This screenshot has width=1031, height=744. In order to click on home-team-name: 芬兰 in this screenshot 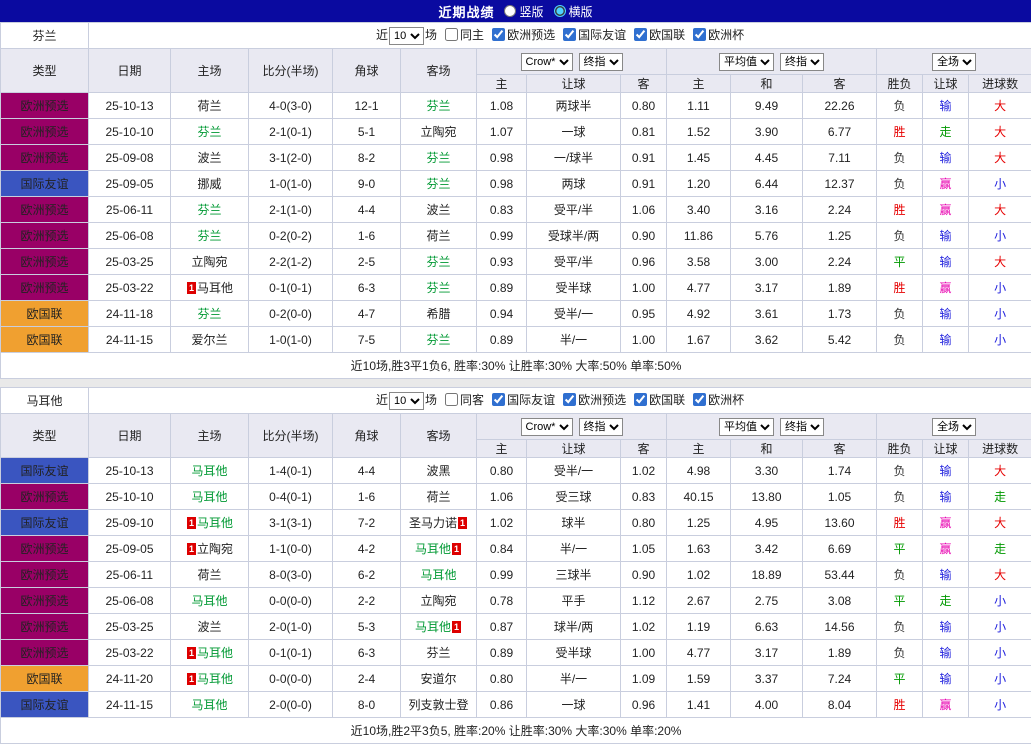, I will do `click(209, 132)`.